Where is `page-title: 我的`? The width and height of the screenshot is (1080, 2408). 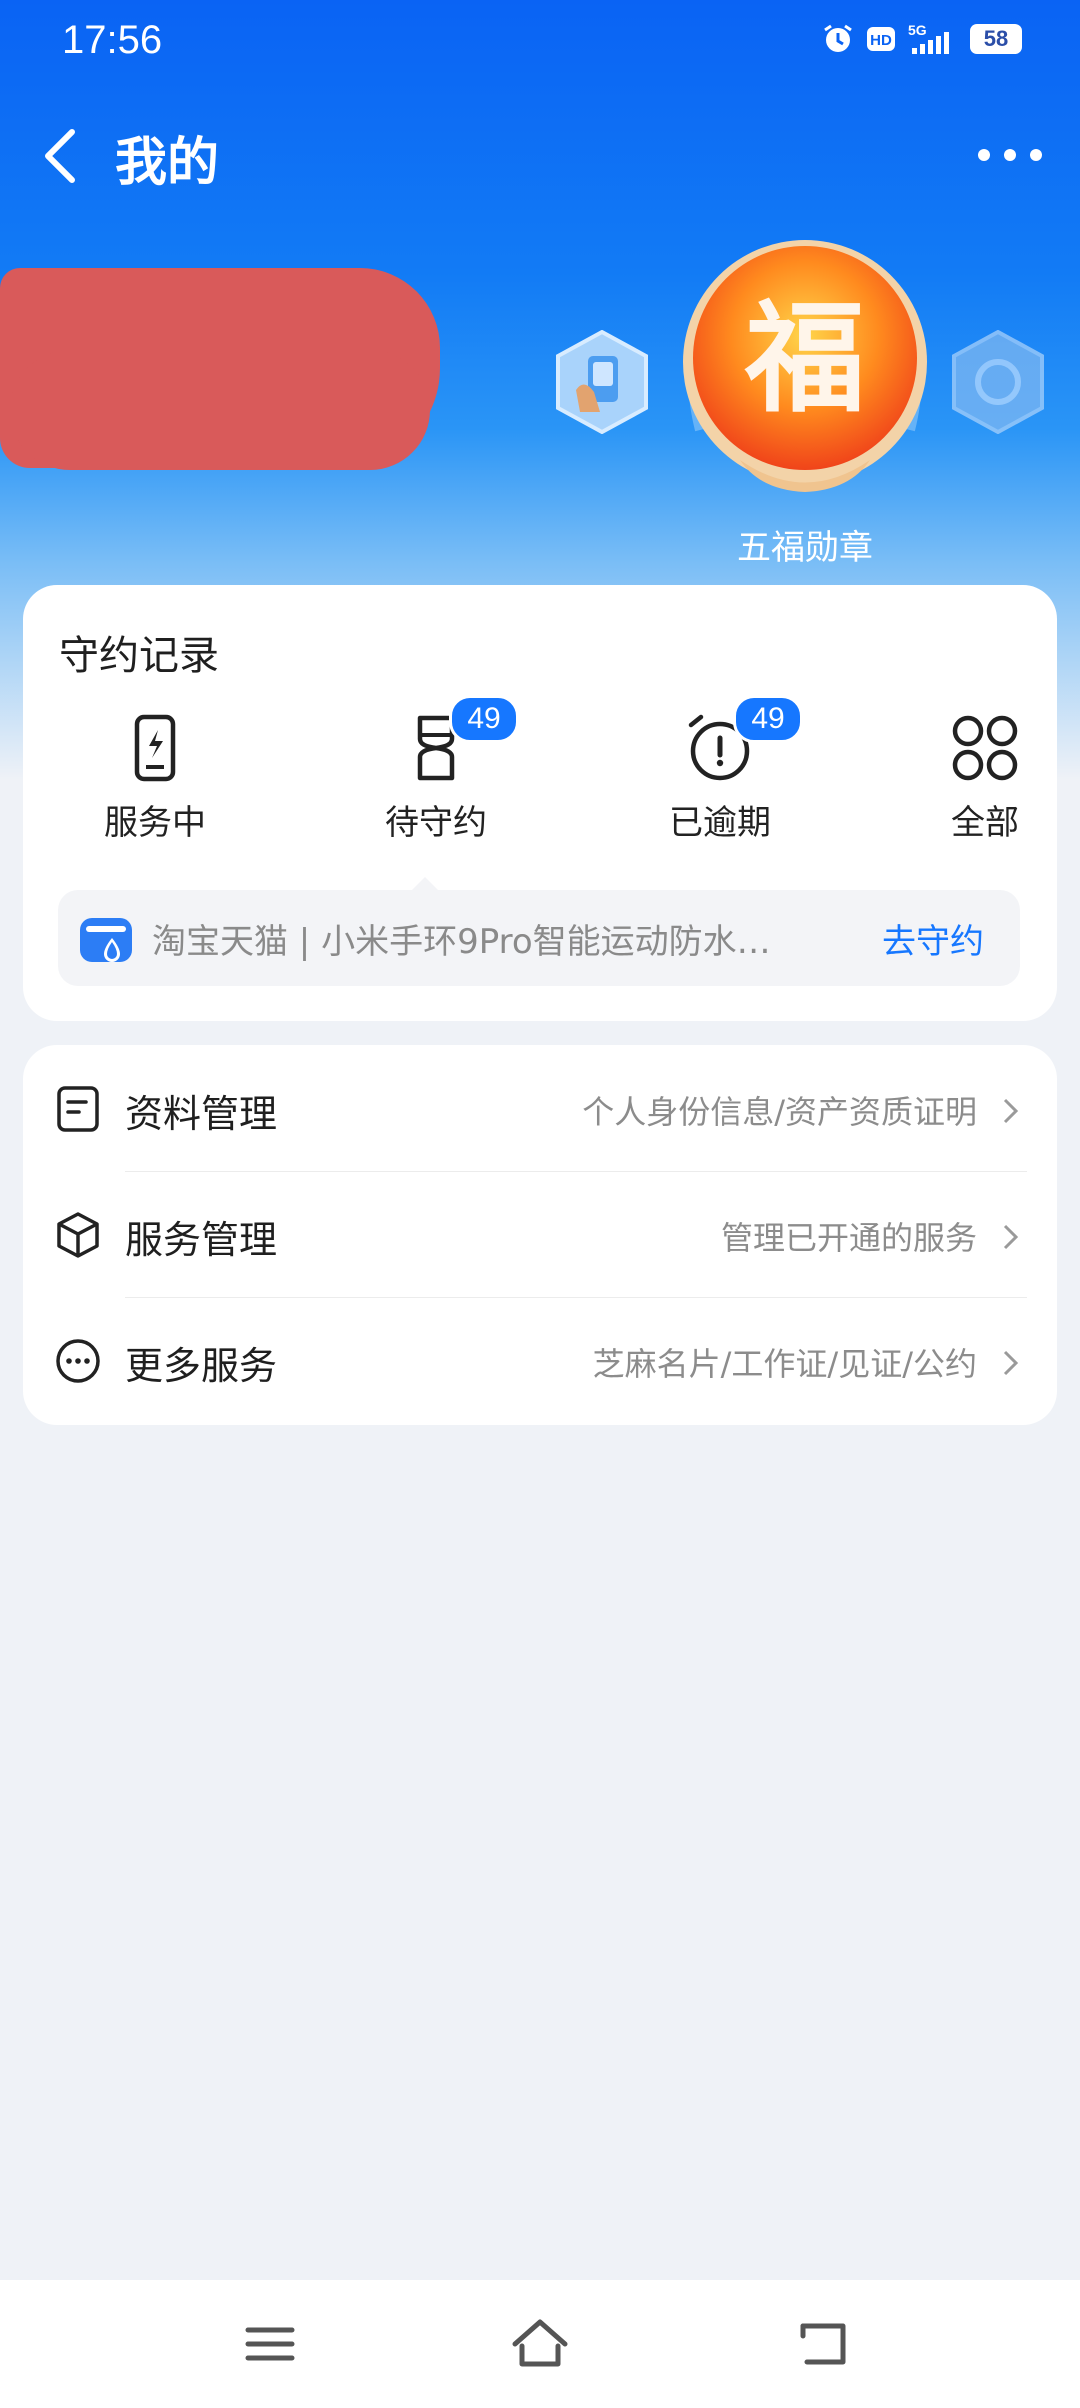
page-title: 我的 is located at coordinates (167, 163).